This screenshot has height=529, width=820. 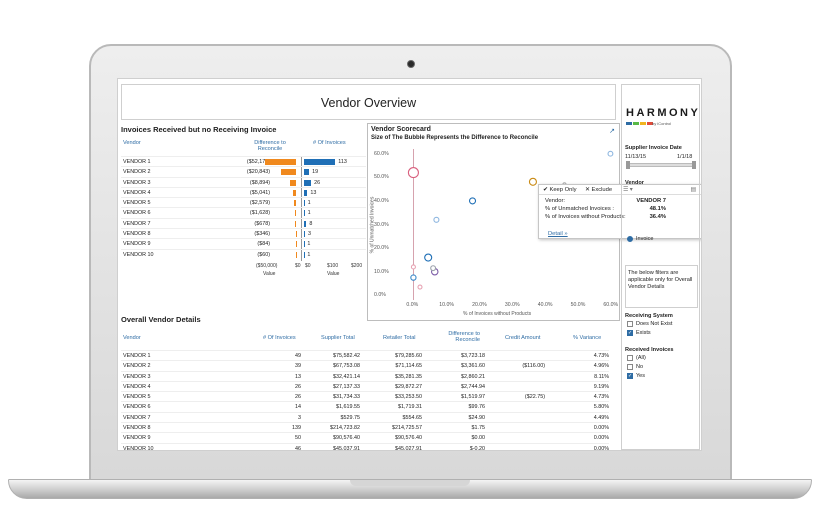 I want to click on filter-option-label: Exists, so click(x=643, y=333).